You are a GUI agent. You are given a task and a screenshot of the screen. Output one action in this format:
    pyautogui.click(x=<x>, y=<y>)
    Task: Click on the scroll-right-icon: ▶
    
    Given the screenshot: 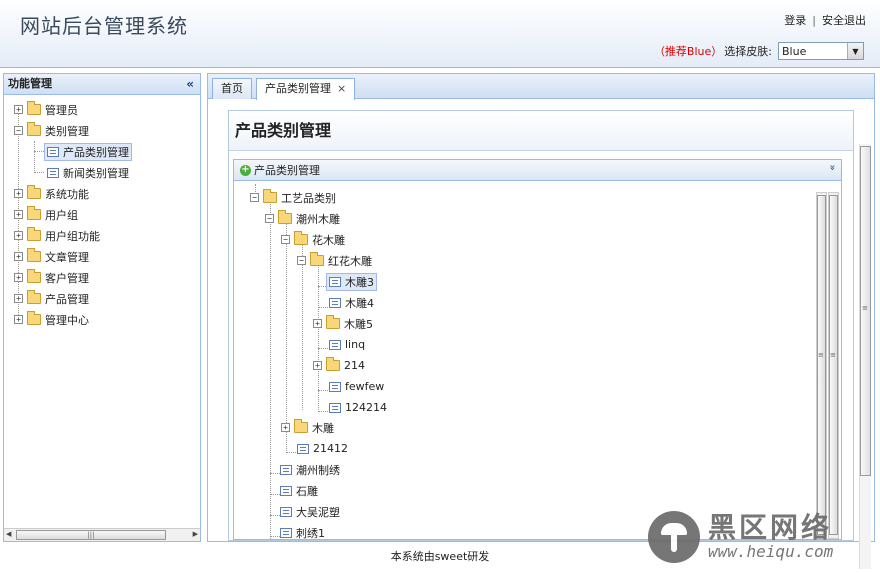 What is the action you would take?
    pyautogui.click(x=195, y=534)
    